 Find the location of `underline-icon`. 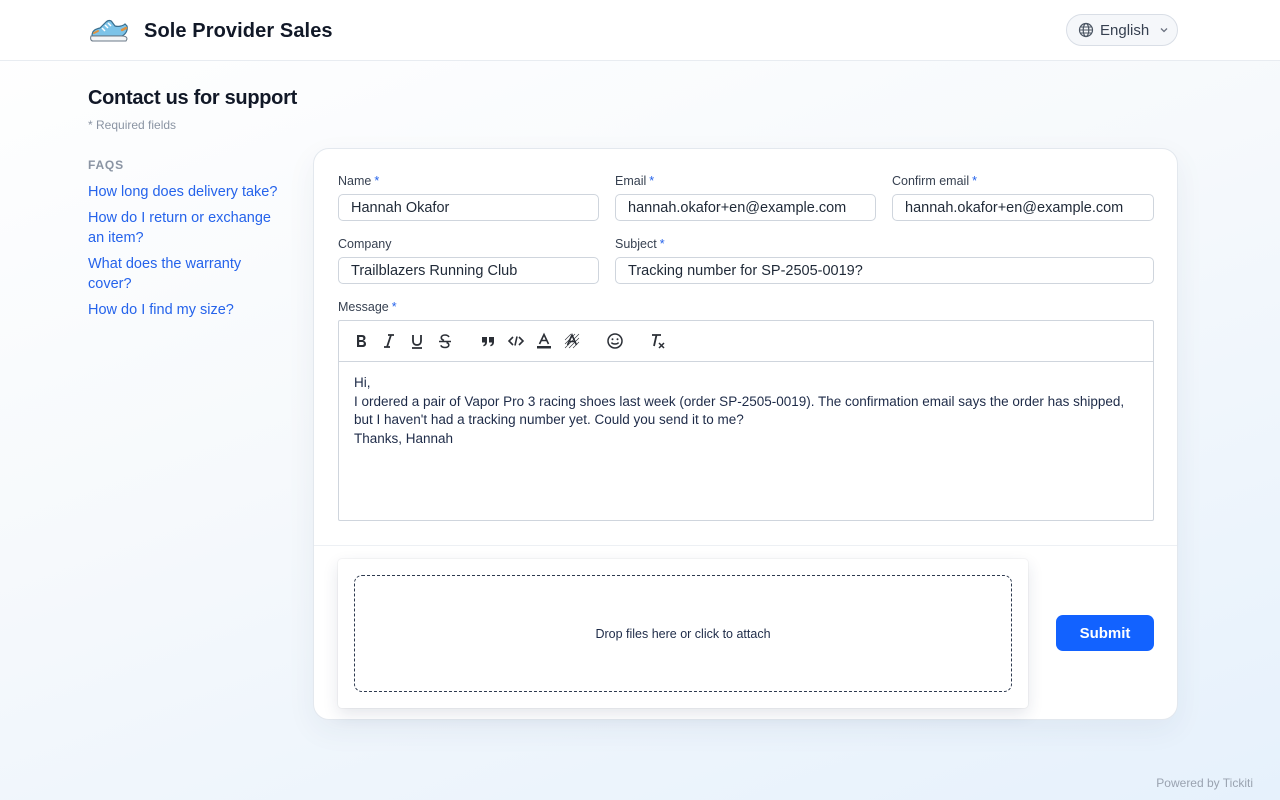

underline-icon is located at coordinates (417, 342).